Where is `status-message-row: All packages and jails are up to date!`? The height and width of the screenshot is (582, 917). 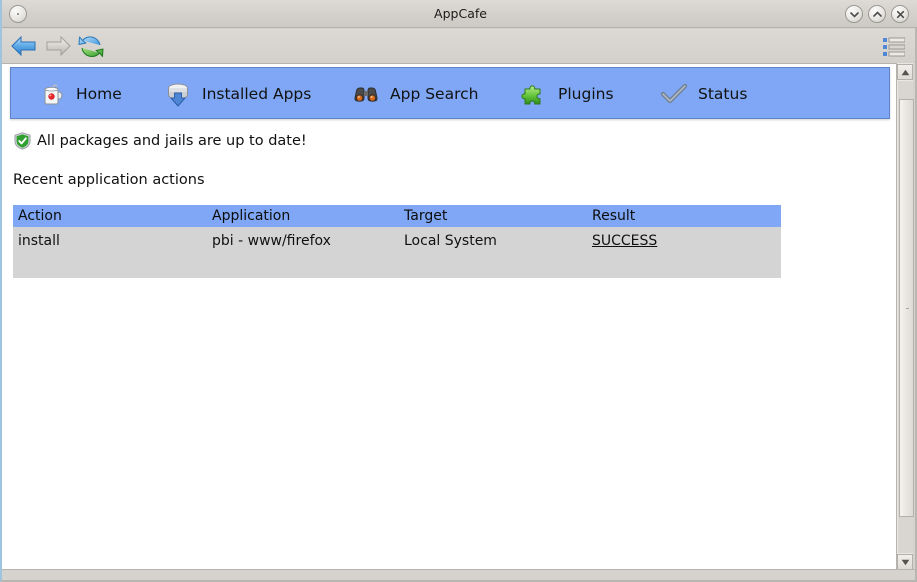
status-message-row: All packages and jails are up to date! is located at coordinates (160, 141).